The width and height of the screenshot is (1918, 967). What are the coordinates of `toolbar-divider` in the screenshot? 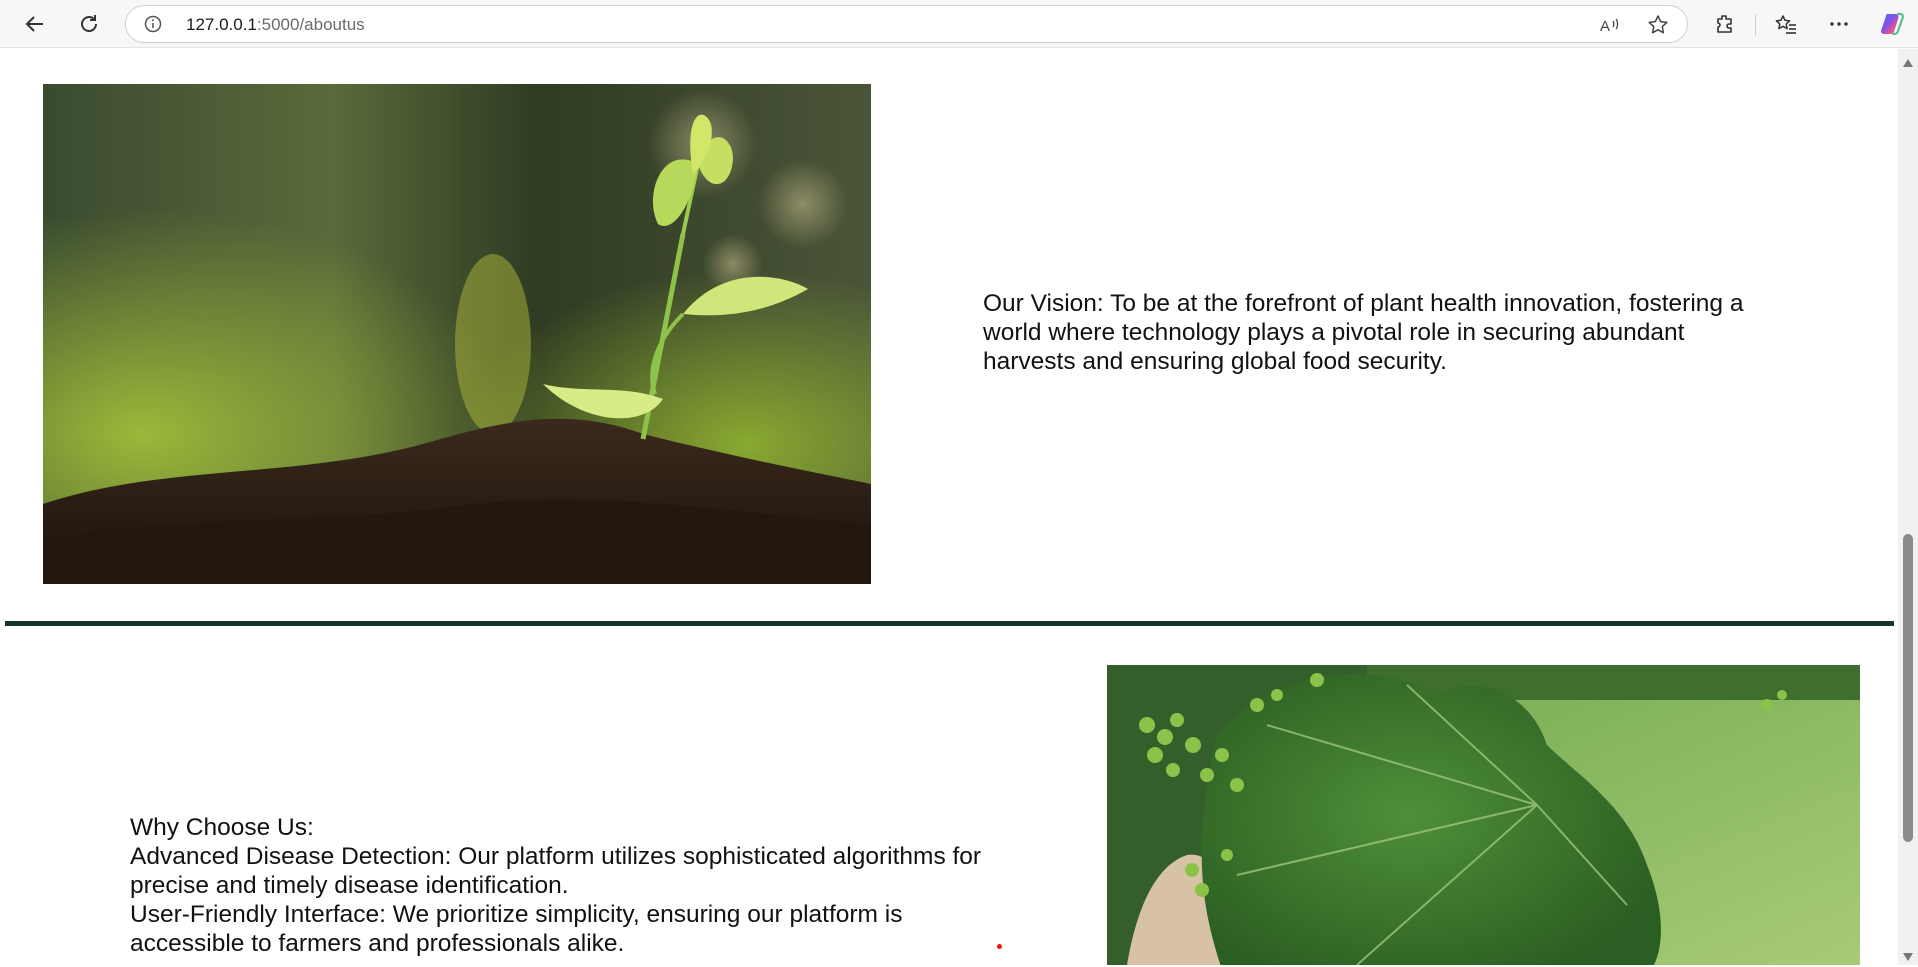 It's located at (1755, 25).